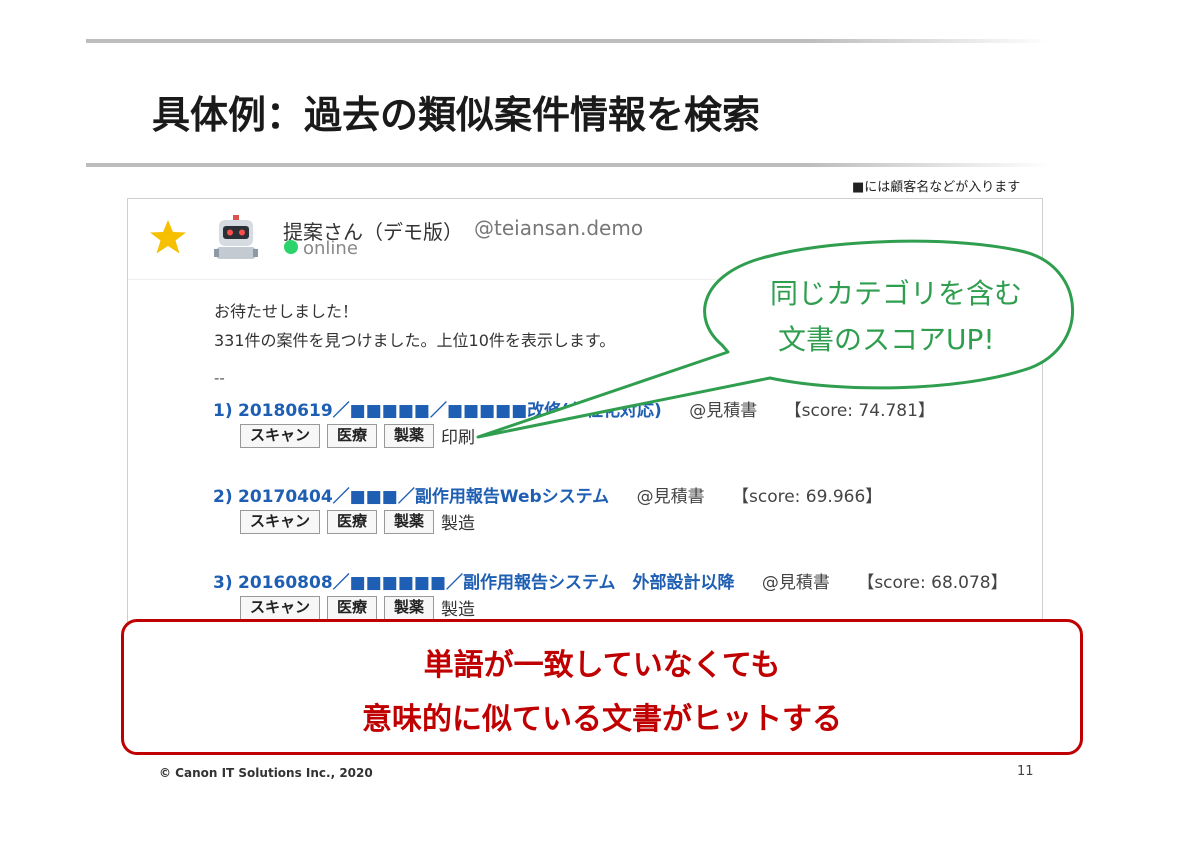  Describe the element at coordinates (458, 438) in the screenshot. I see `tag-extra: 印刷` at that location.